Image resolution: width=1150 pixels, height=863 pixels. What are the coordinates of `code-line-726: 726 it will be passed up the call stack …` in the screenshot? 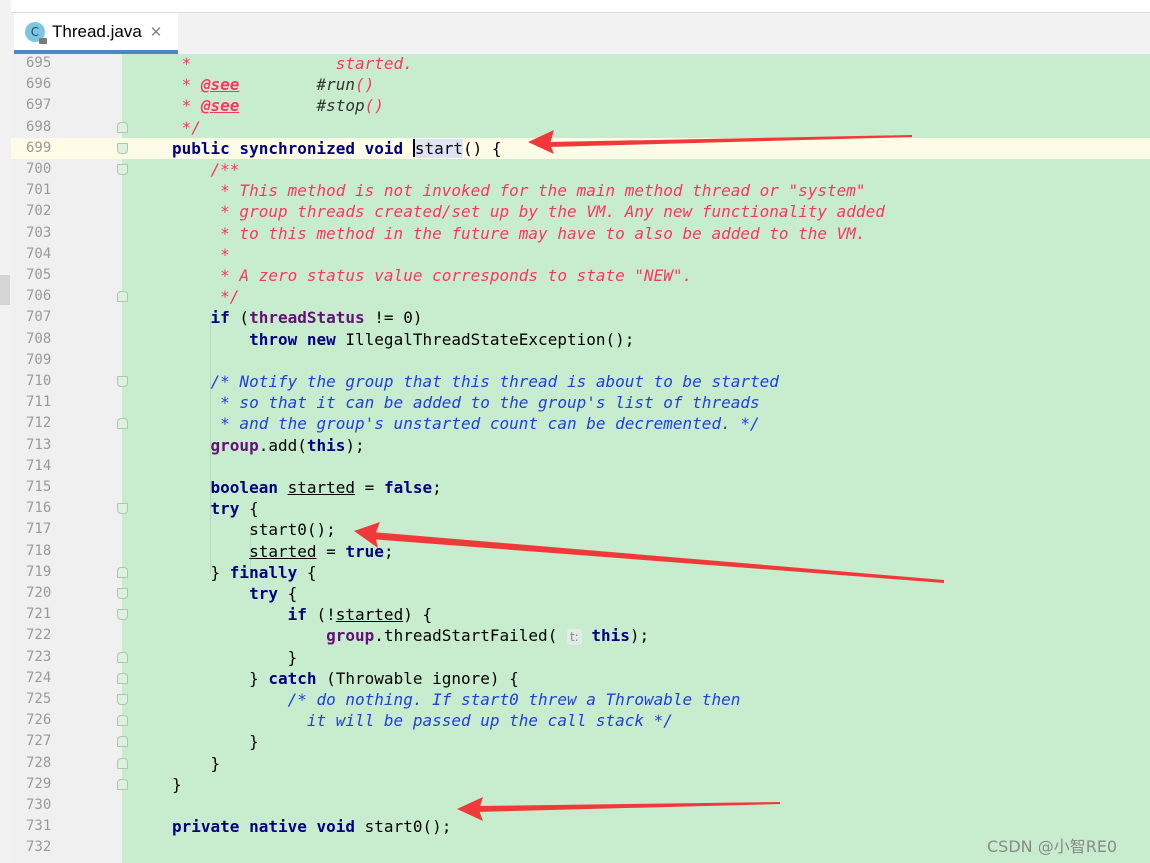 It's located at (580, 720).